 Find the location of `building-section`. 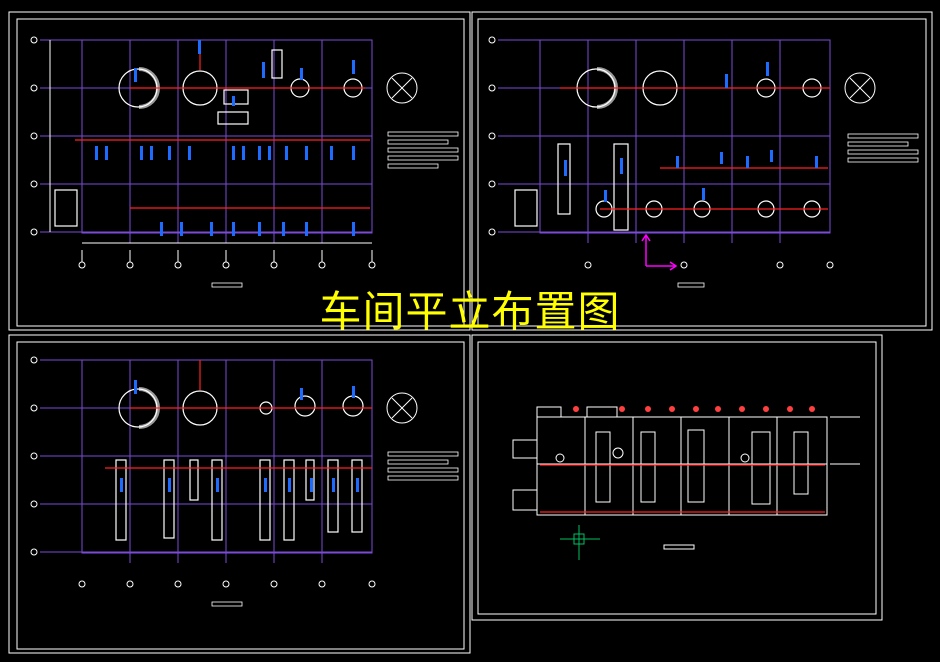

building-section is located at coordinates (686, 478).